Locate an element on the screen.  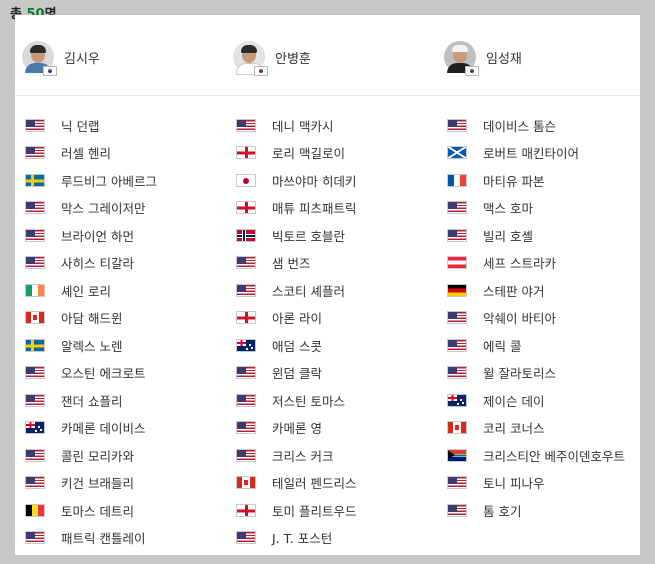
player-list-item: 빌리 호셸 is located at coordinates (490, 235).